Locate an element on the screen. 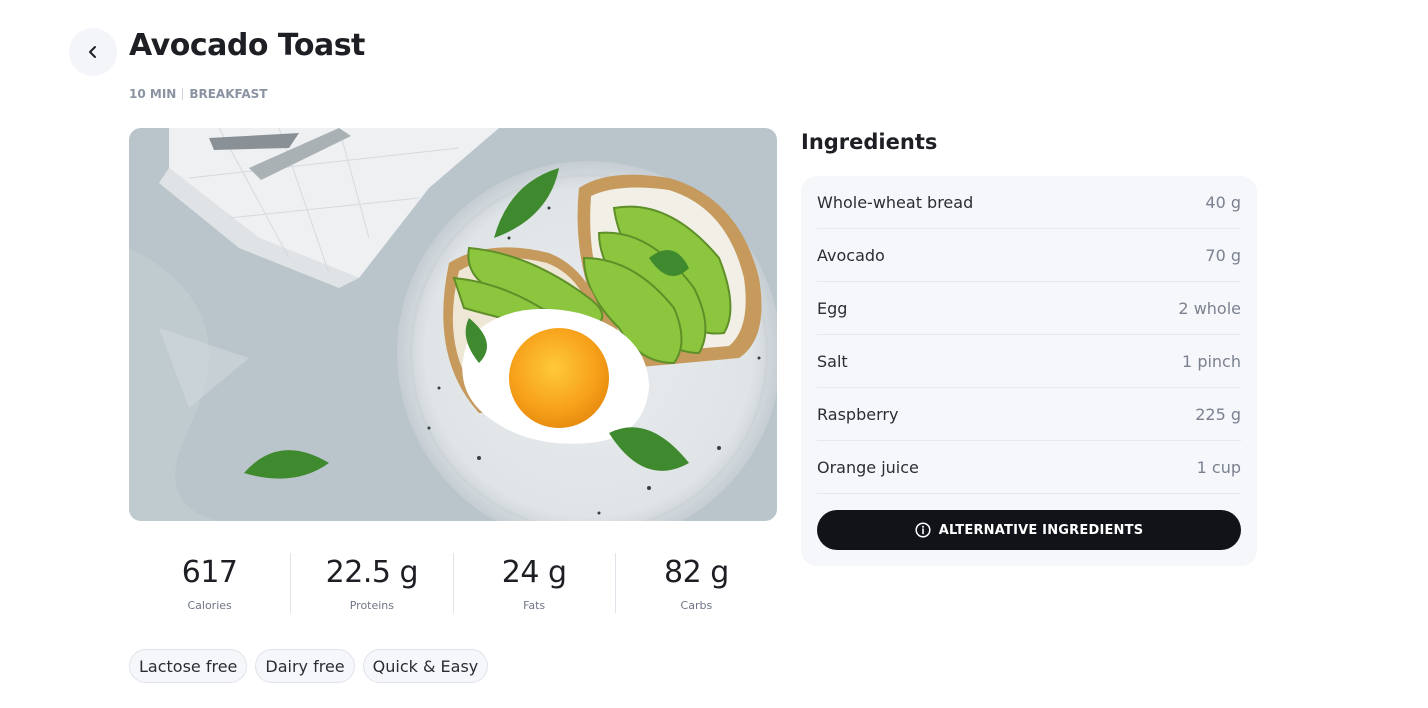 The image size is (1428, 708). ingredient-row: Avocado 70 g is located at coordinates (1029, 255).